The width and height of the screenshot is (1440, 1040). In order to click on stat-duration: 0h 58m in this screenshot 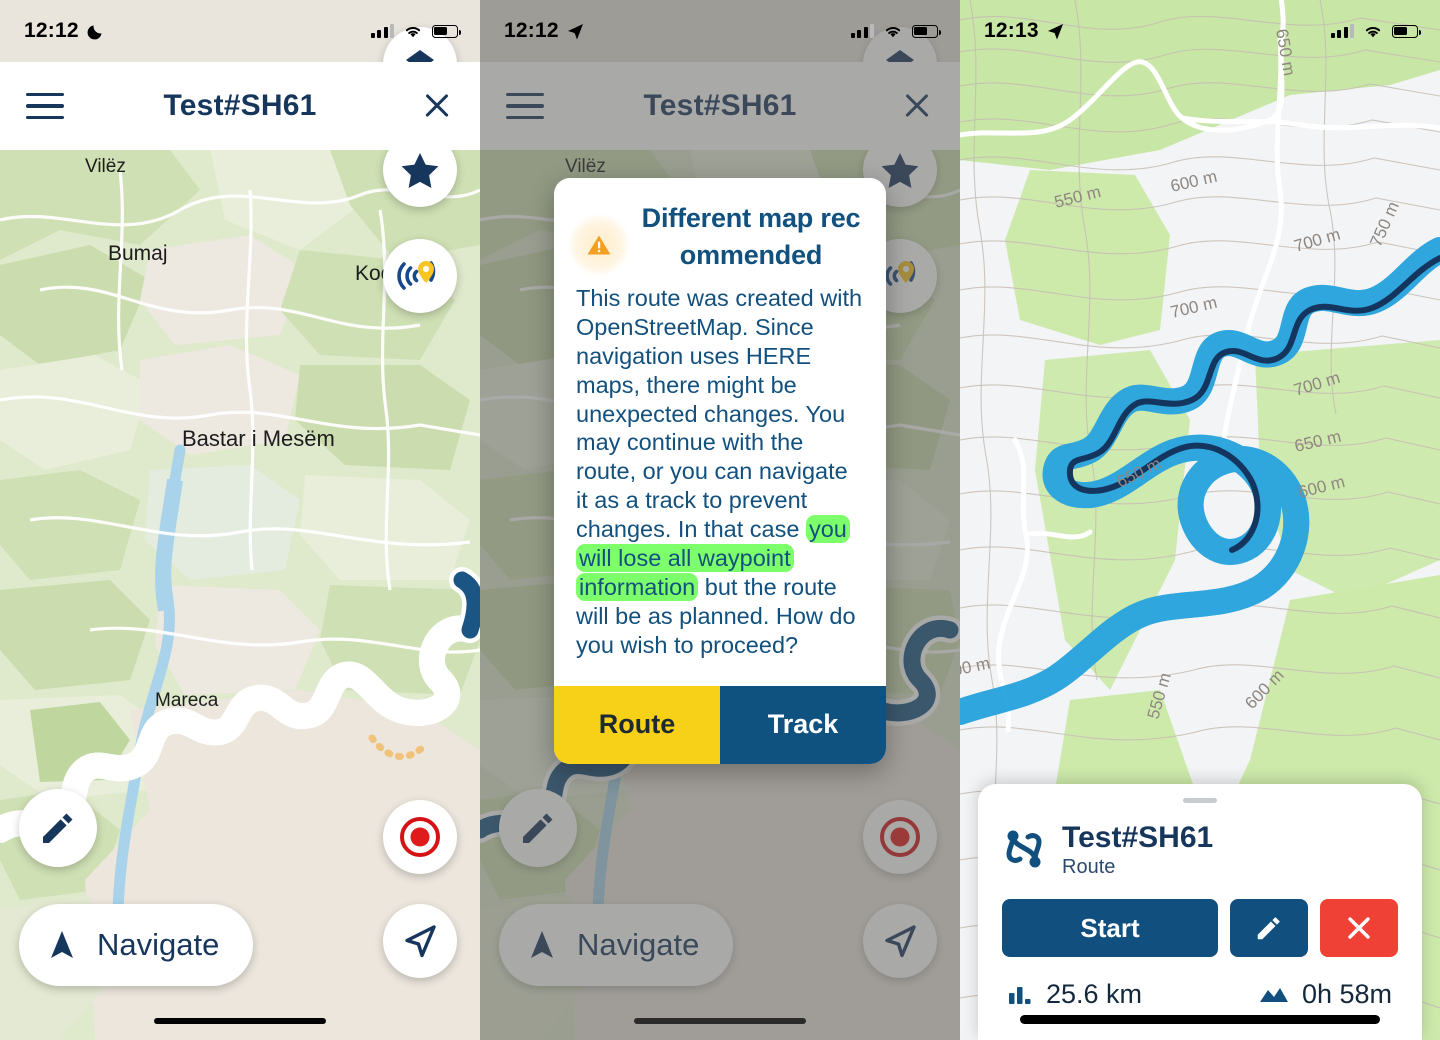, I will do `click(1325, 994)`.